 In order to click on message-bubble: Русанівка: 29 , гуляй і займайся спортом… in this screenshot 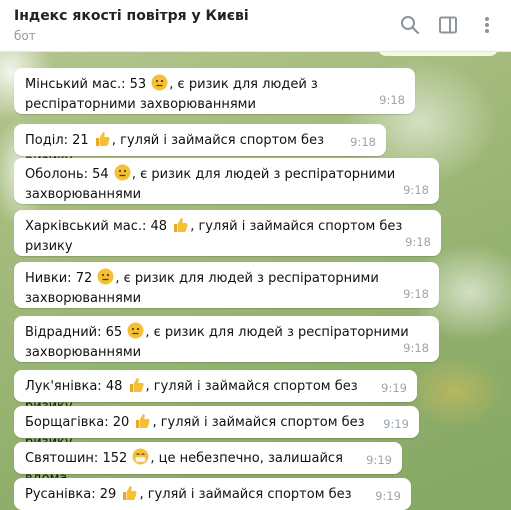, I will do `click(212, 494)`.